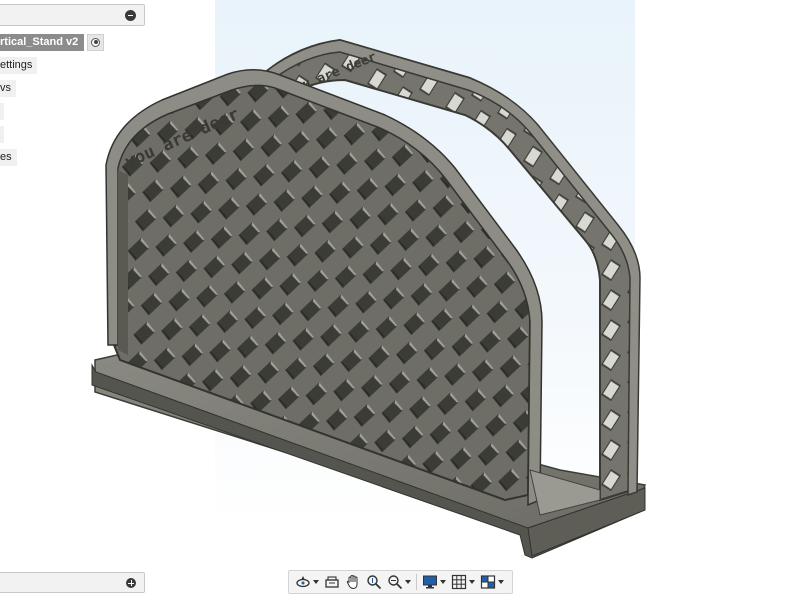 Image resolution: width=800 pixels, height=600 pixels. I want to click on toolbar-divider, so click(416, 582).